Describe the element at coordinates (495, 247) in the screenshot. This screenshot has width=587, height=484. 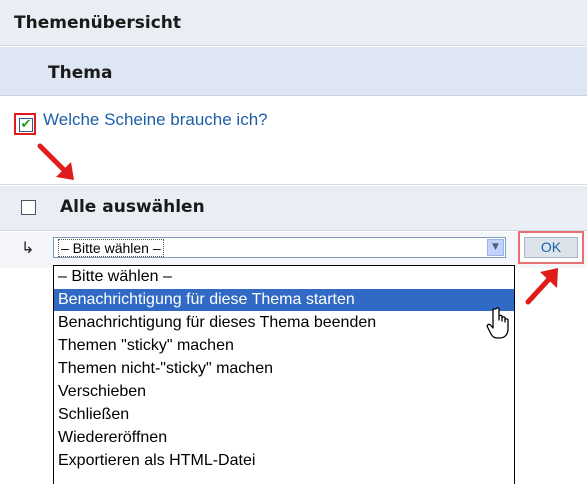
I see `dropdown-chevron-icon: ▼` at that location.